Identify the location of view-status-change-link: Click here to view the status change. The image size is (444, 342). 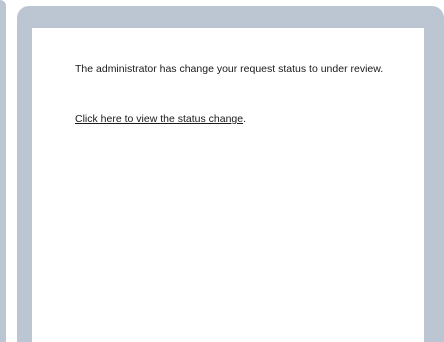
(159, 119).